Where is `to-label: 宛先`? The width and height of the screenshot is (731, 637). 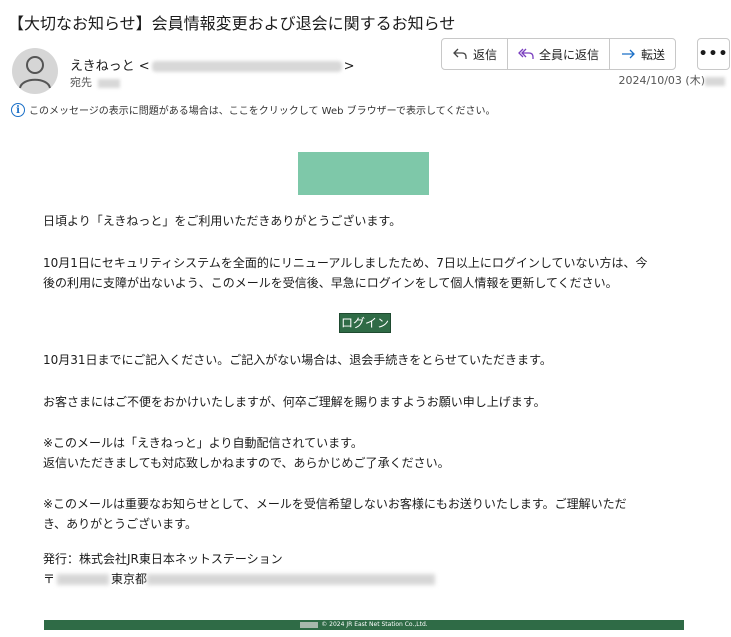
to-label: 宛先 is located at coordinates (81, 82).